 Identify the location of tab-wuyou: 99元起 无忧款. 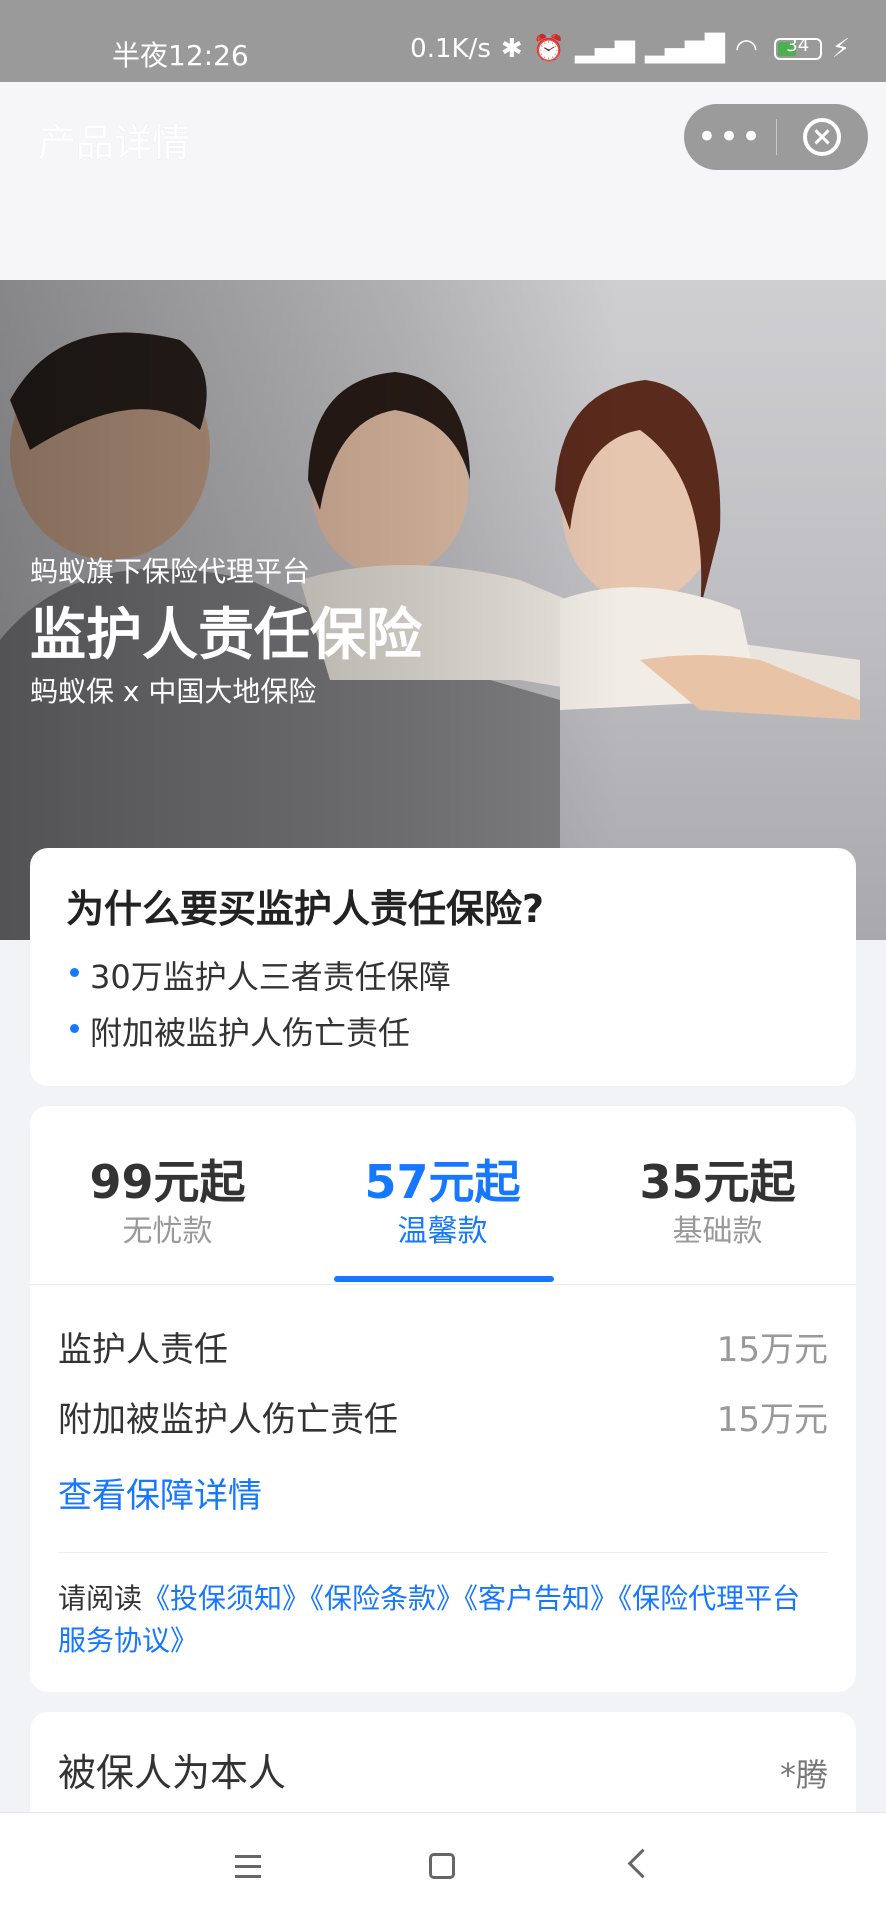
(167, 1195).